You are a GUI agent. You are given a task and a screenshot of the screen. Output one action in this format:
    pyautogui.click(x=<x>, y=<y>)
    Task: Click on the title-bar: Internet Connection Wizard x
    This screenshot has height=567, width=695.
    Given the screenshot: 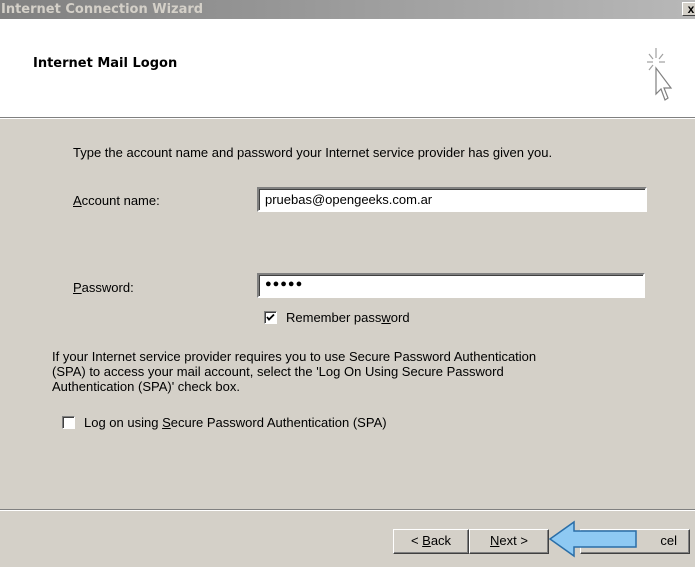 What is the action you would take?
    pyautogui.click(x=347, y=9)
    